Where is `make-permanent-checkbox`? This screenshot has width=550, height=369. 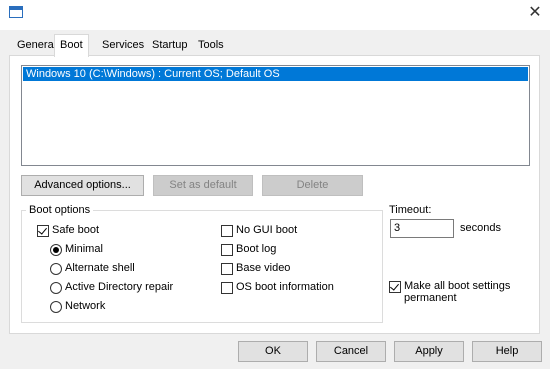
make-permanent-checkbox is located at coordinates (395, 287).